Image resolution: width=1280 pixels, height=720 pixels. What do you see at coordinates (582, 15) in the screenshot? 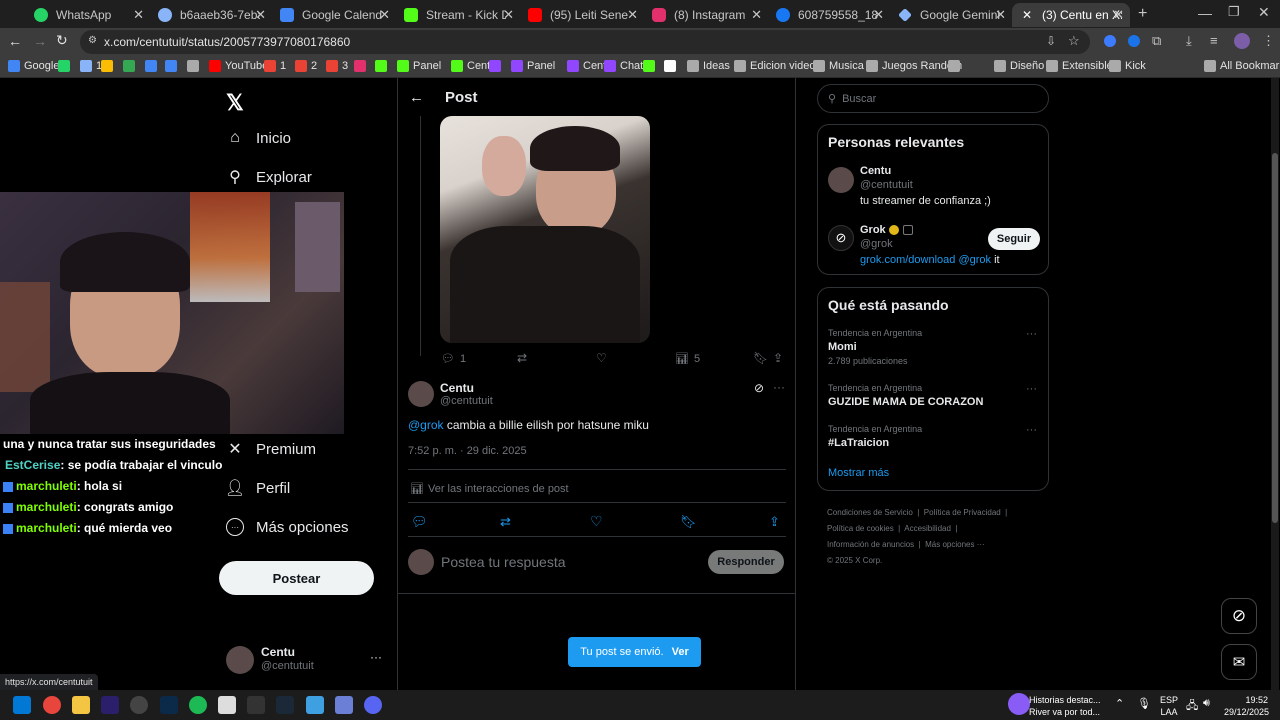
I see `tab-youtube: (95) Leiti Sene - Bitco✕` at bounding box center [582, 15].